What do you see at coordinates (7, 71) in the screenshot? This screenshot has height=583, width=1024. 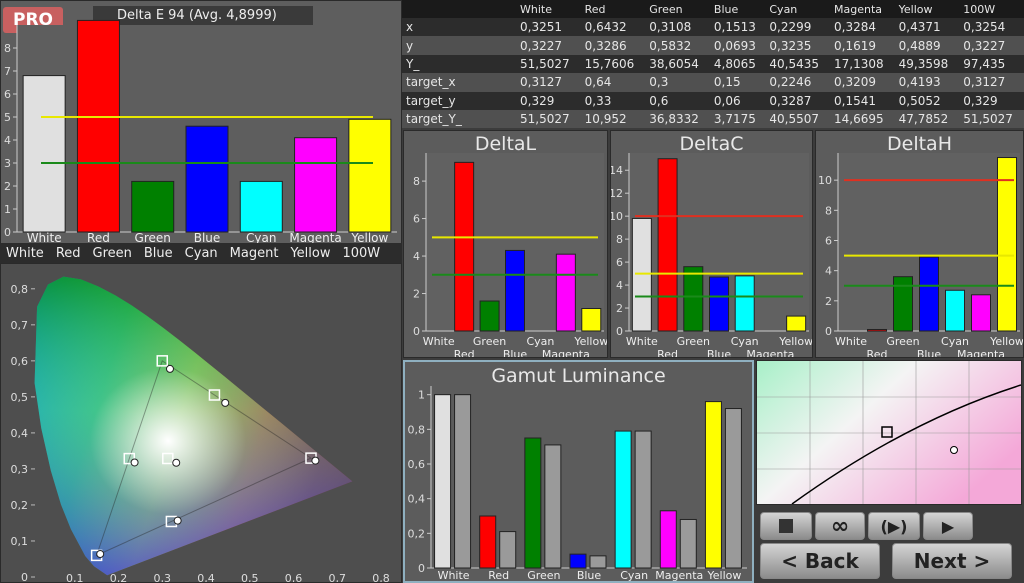 I see `y-tick-label: 7` at bounding box center [7, 71].